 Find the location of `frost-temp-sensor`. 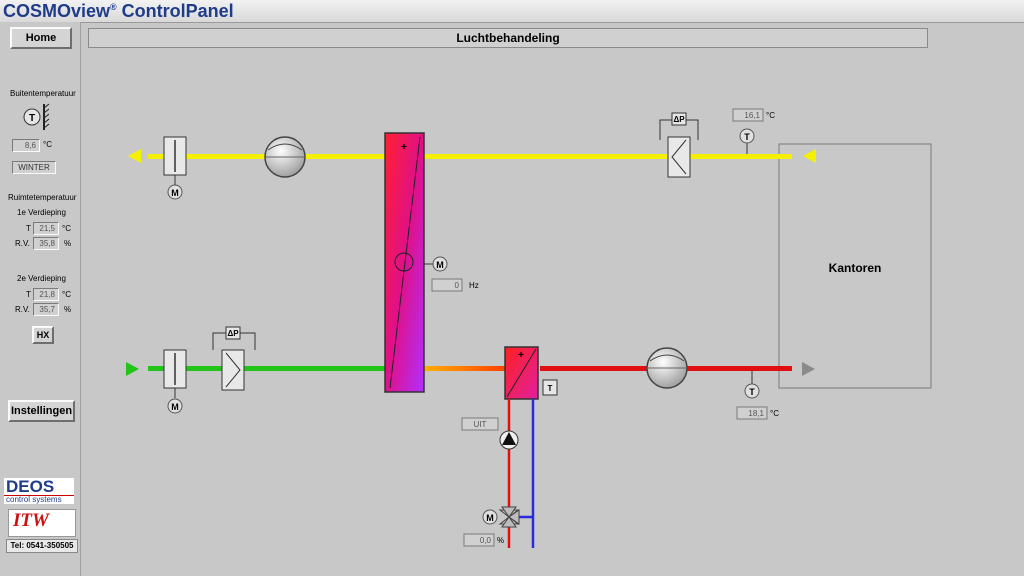

frost-temp-sensor is located at coordinates (550, 387).